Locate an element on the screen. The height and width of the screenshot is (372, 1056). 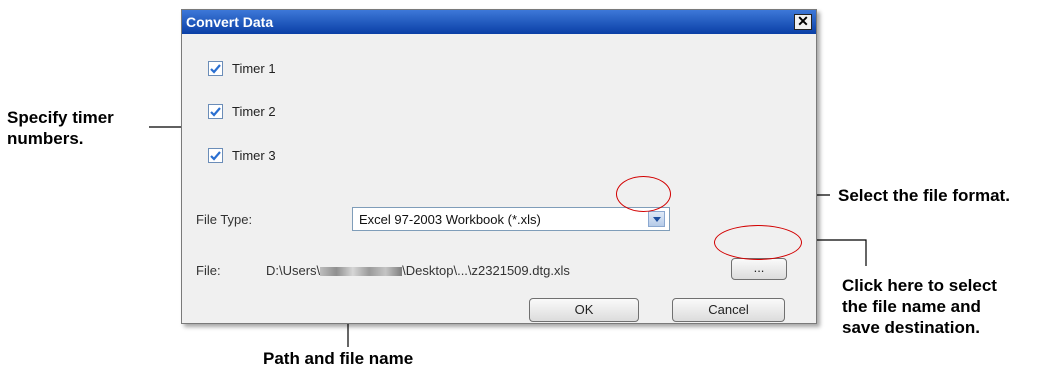
timers-annotation-line-2: numbers. is located at coordinates (45, 138).